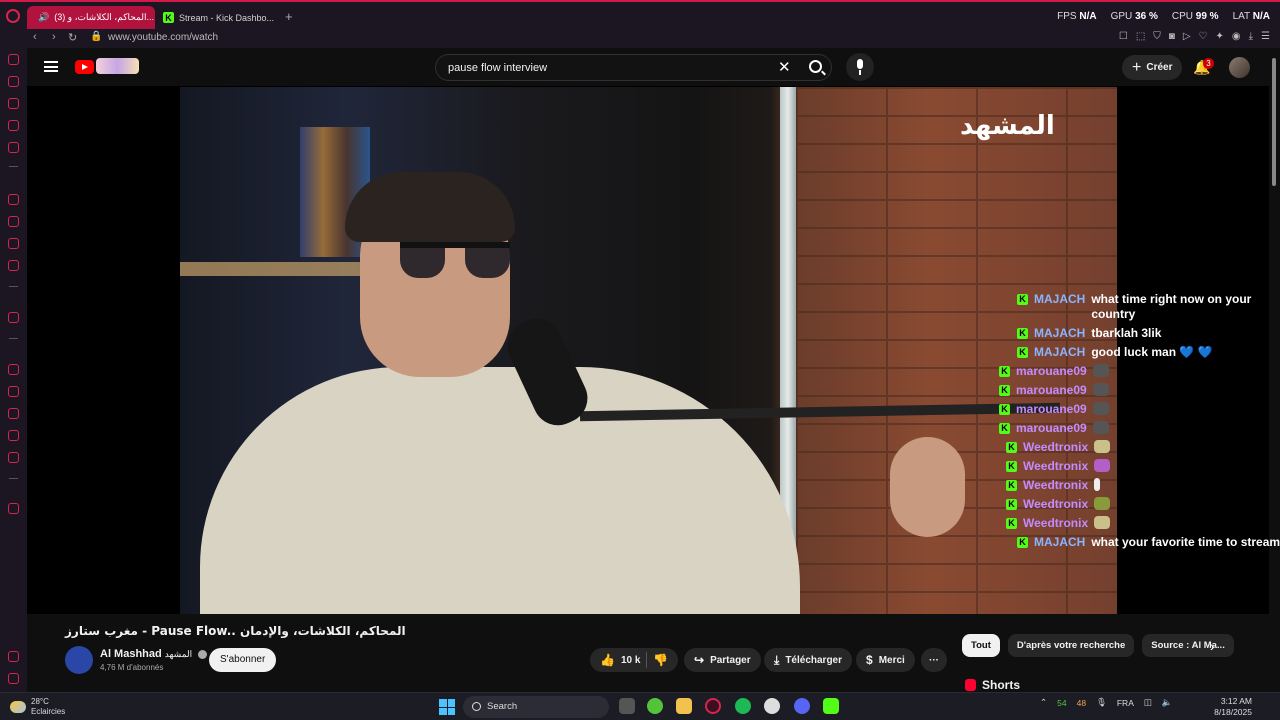 Image resolution: width=1280 pixels, height=720 pixels. What do you see at coordinates (1071, 645) in the screenshot?
I see `chip-from-search: D'après votre recherche` at bounding box center [1071, 645].